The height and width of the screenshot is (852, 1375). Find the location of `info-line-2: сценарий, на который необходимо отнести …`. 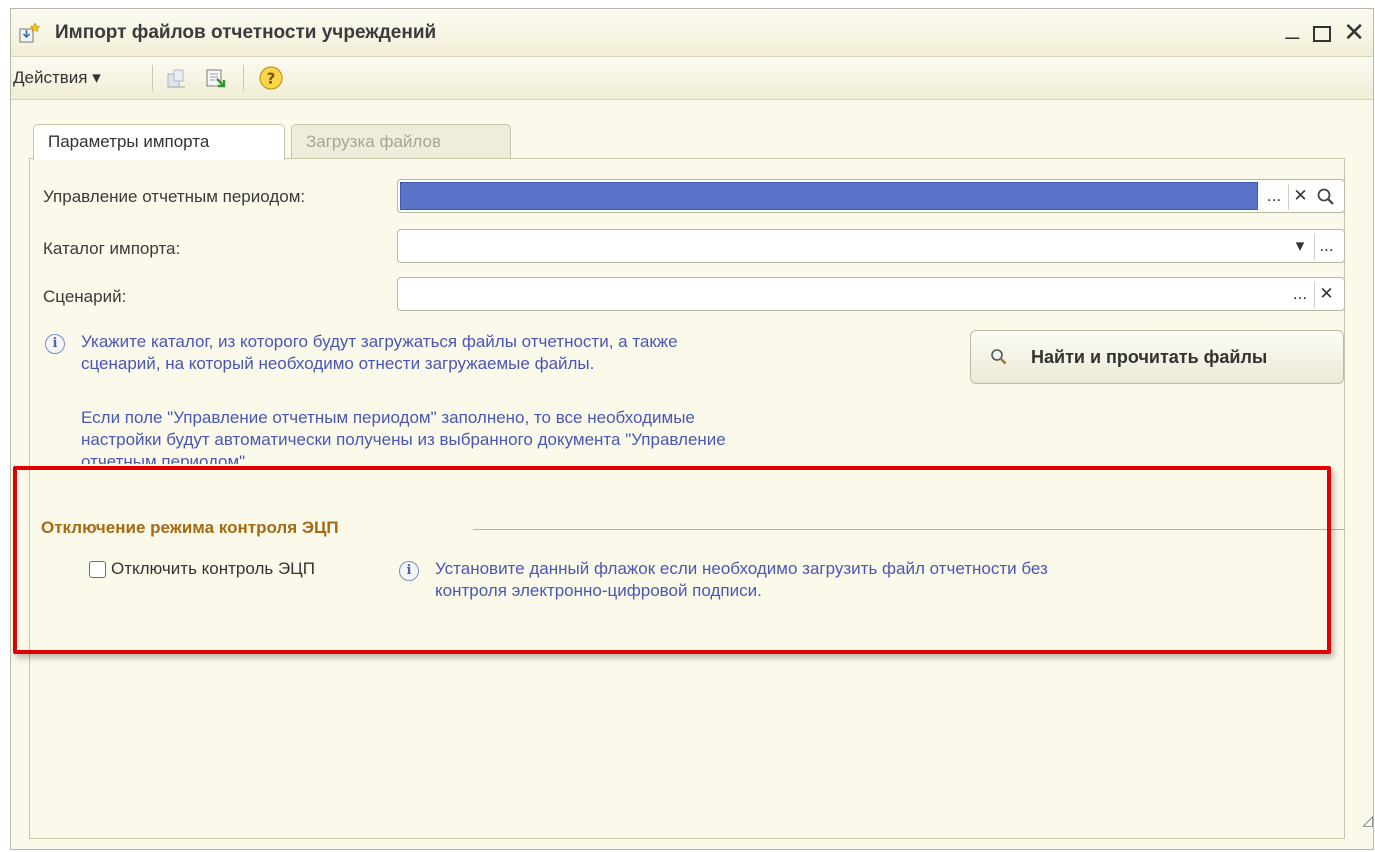

info-line-2: сценарий, на который необходимо отнести … is located at coordinates (338, 363).